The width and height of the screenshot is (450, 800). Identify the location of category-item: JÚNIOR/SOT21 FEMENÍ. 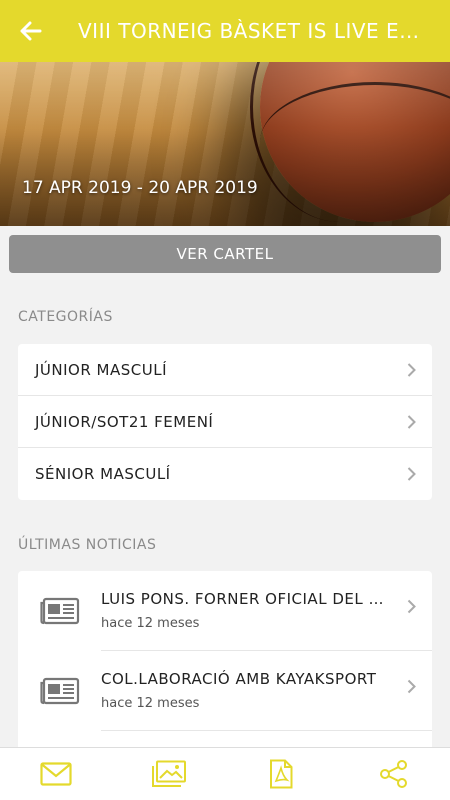
(225, 422).